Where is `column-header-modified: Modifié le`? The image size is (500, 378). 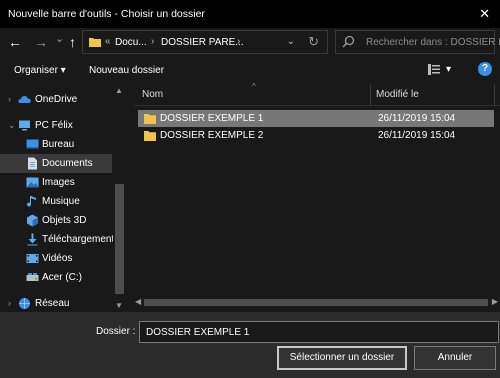 column-header-modified: Modifié le is located at coordinates (397, 94).